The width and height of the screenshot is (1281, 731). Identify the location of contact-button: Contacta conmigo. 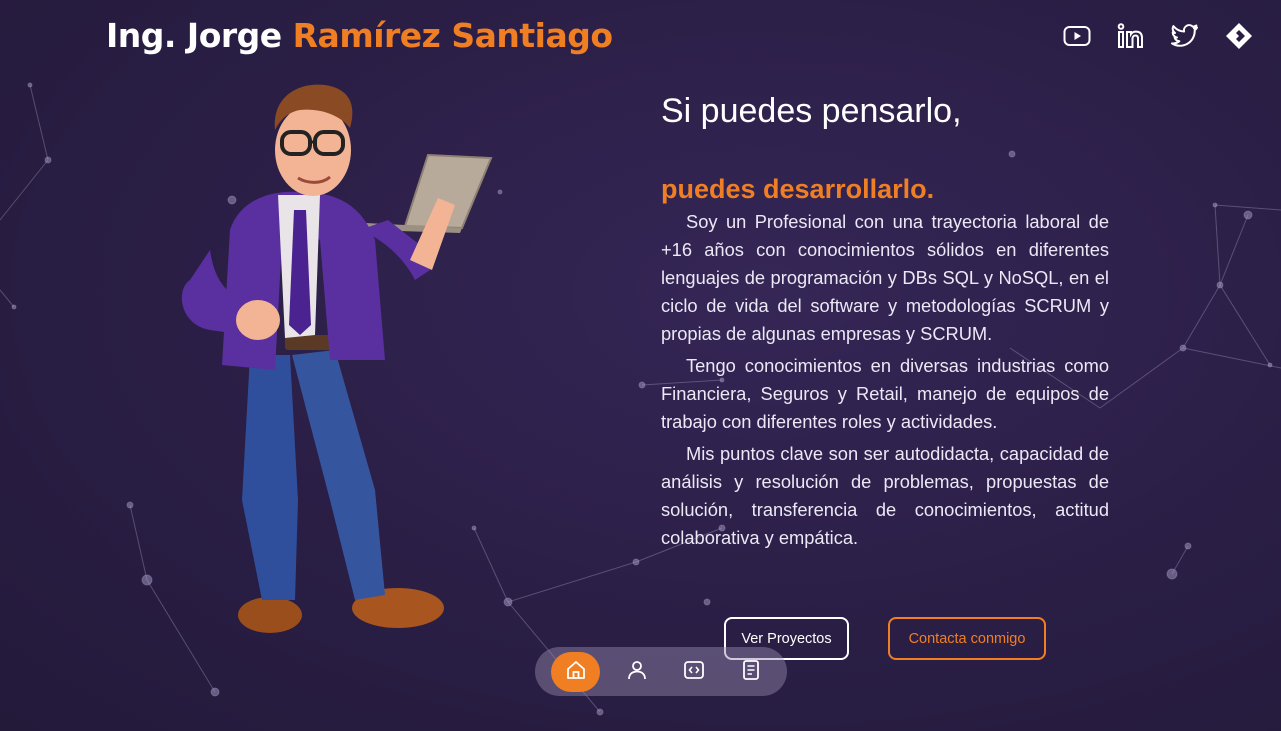
(967, 638).